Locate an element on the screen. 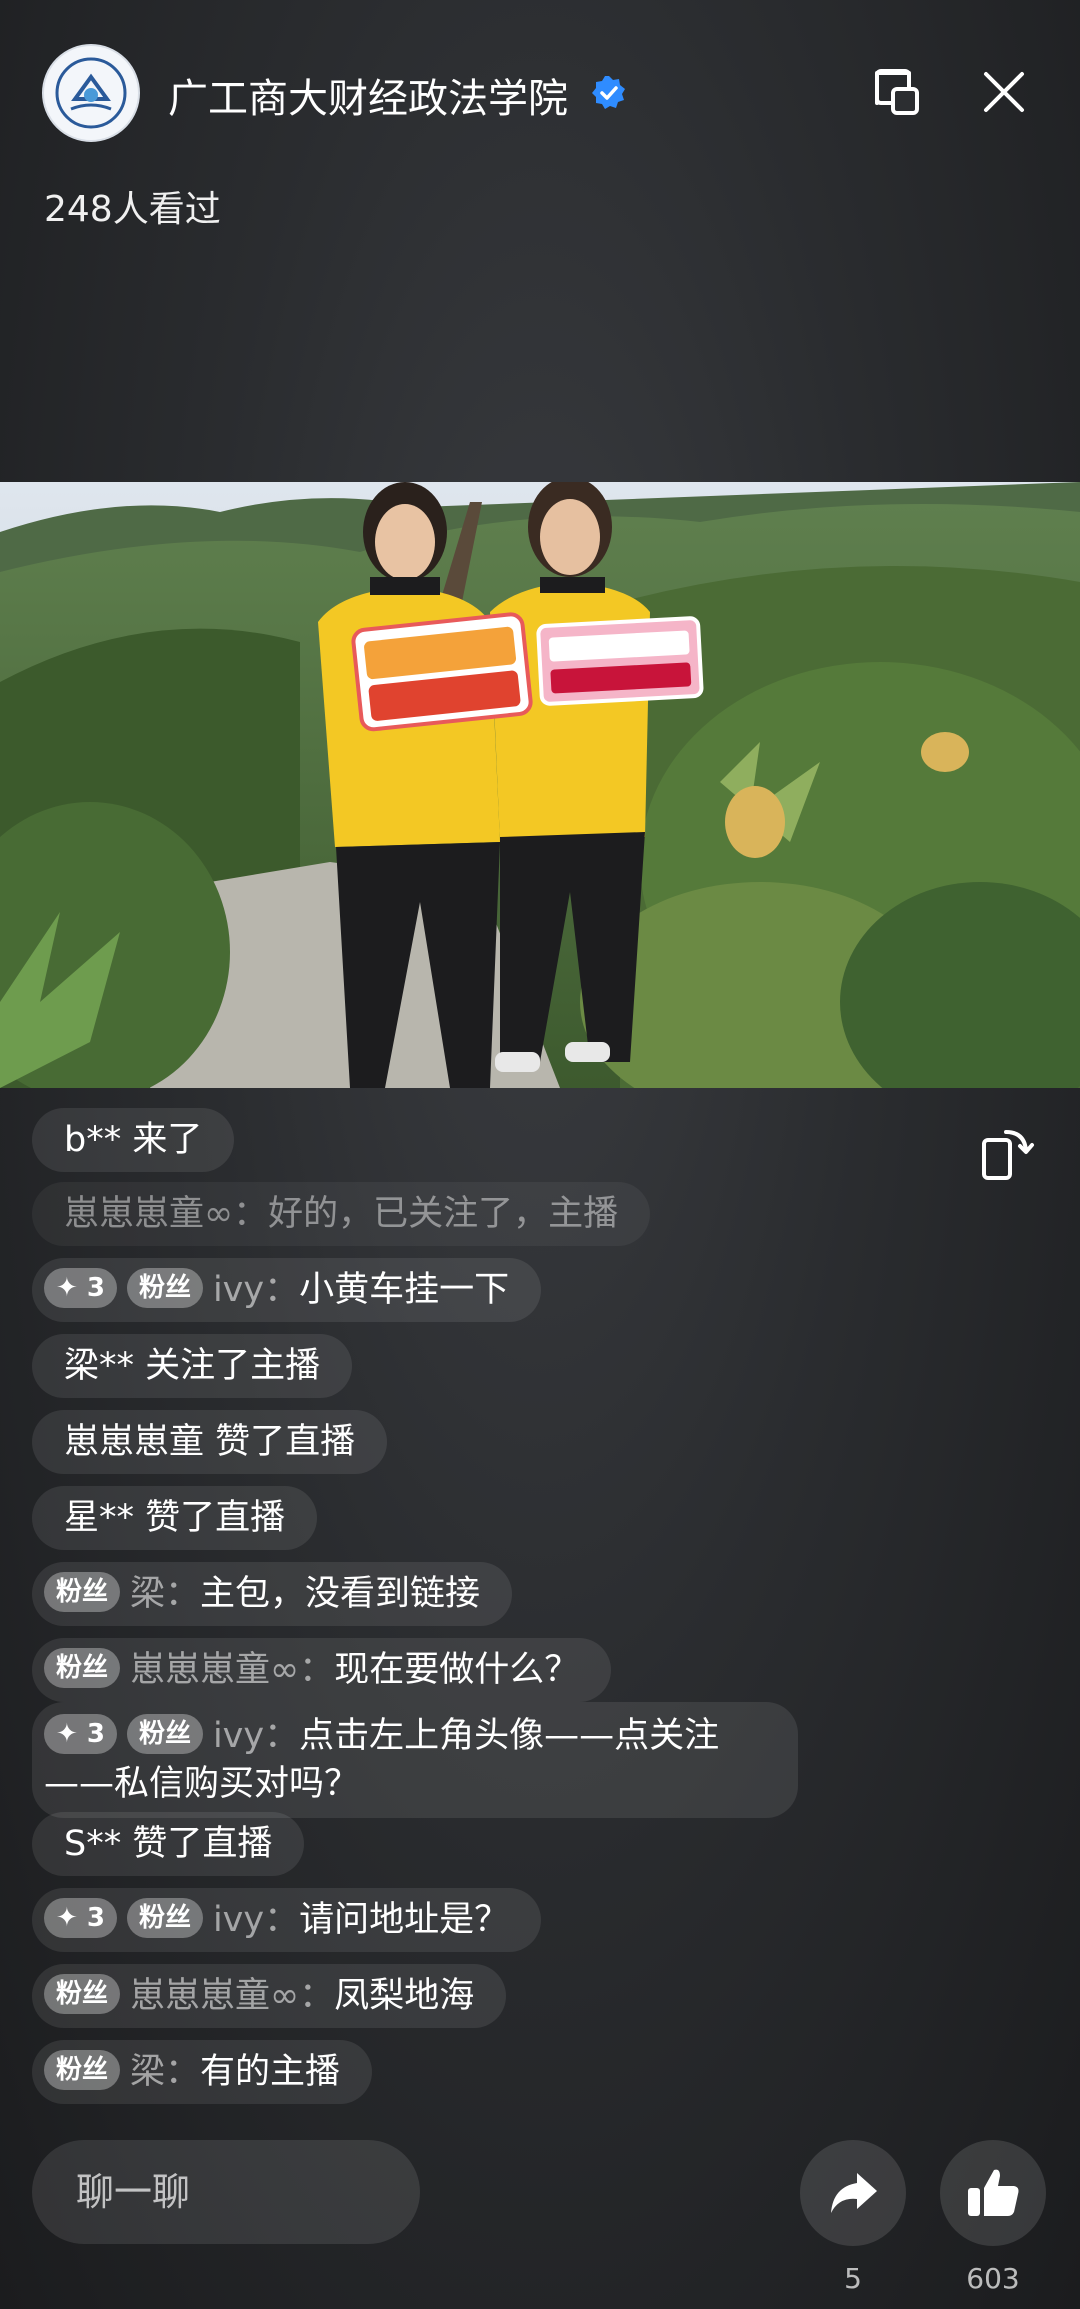 The image size is (1080, 2309). chat-text: 来了 is located at coordinates (167, 1140).